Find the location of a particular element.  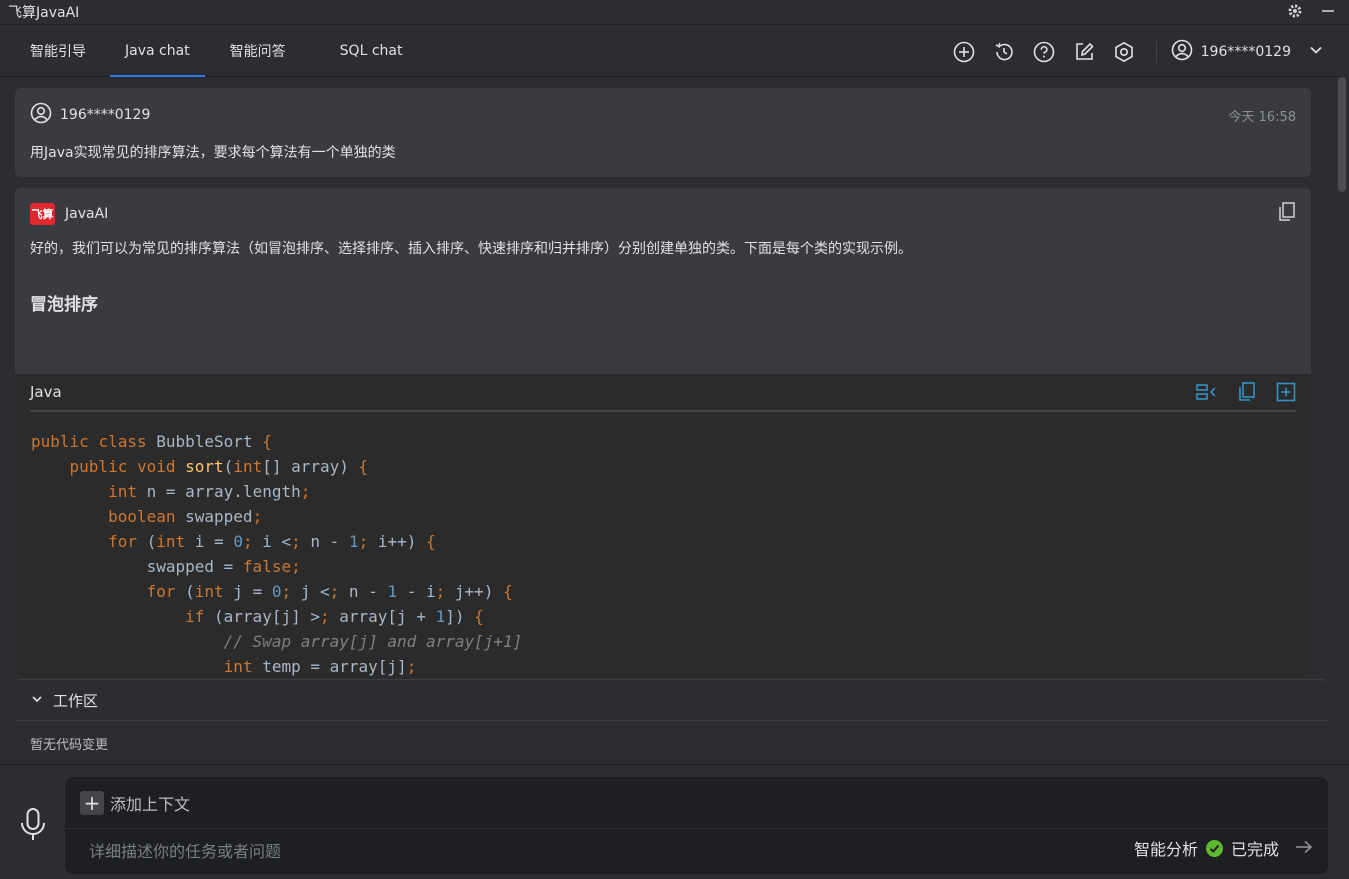

status-row: 智能分析 已完成 is located at coordinates (1223, 848).